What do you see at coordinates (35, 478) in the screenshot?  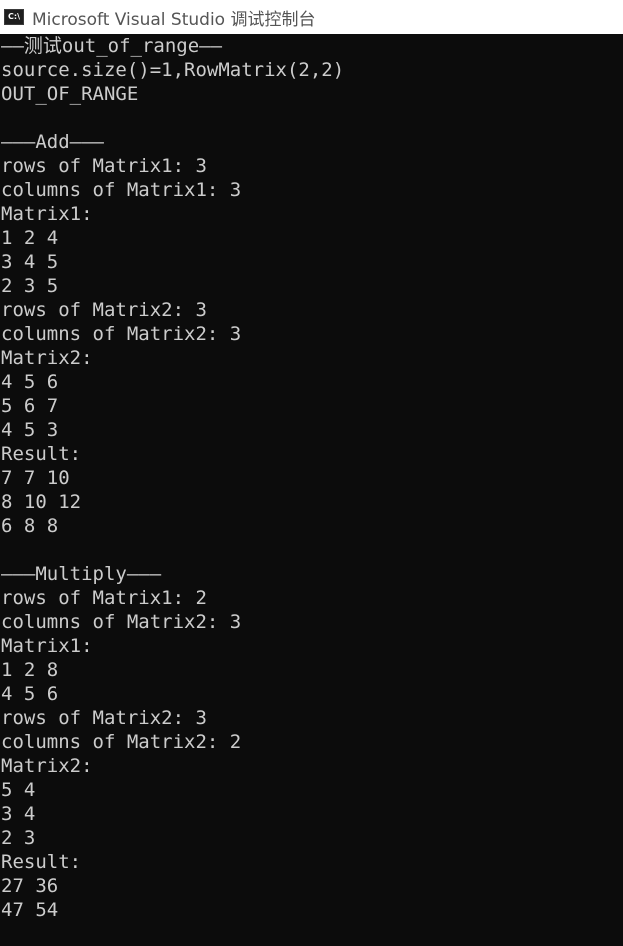 I see `console-line: 7 7 10` at bounding box center [35, 478].